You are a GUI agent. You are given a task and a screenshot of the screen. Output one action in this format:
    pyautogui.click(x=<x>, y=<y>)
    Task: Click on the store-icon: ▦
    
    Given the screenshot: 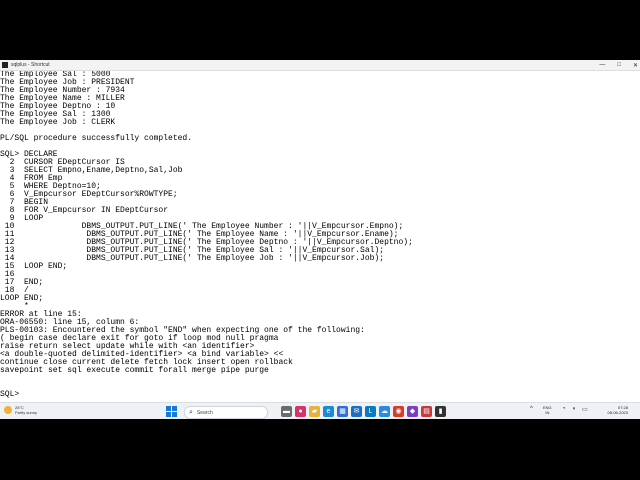 What is the action you would take?
    pyautogui.click(x=342, y=411)
    